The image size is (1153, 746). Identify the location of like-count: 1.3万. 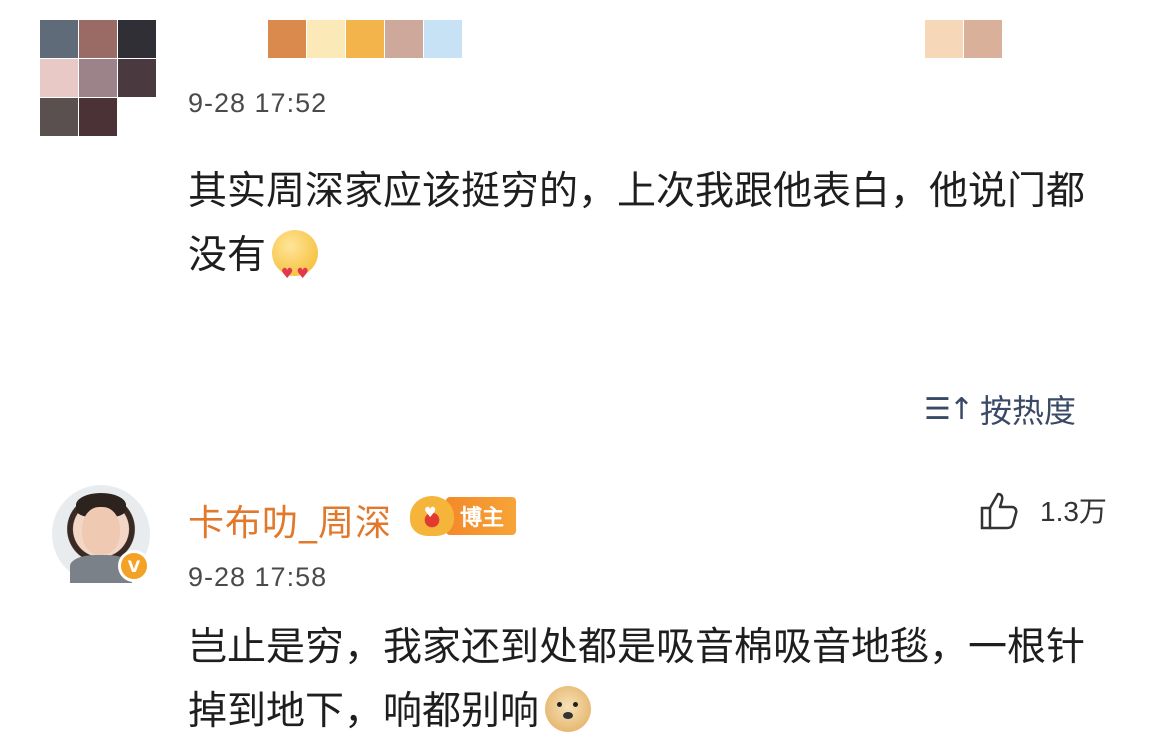
(1073, 511).